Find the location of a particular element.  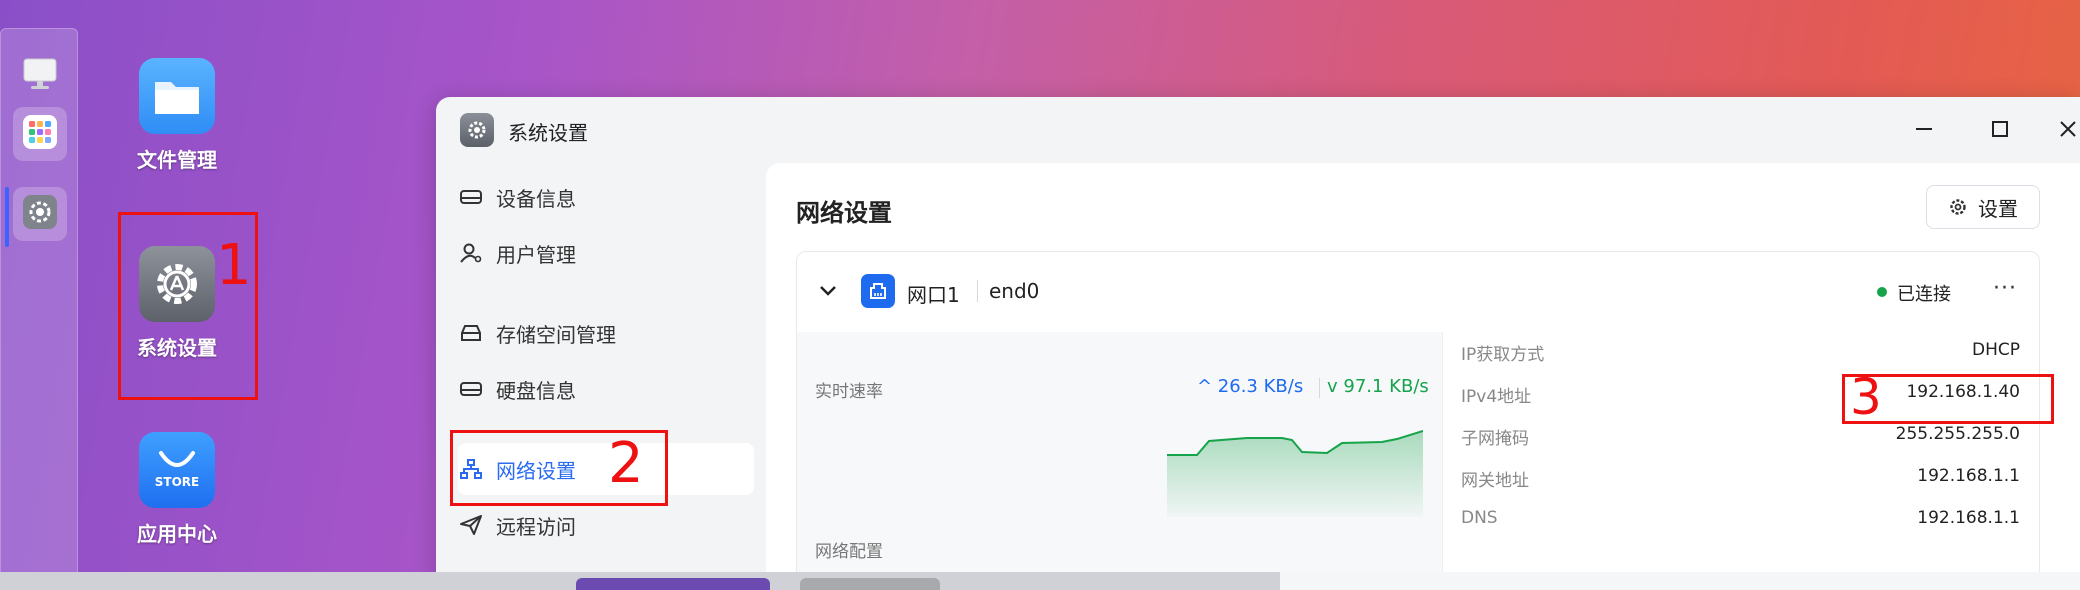

sidebar-item-storage-management: 存储空间管理 is located at coordinates (606, 333).